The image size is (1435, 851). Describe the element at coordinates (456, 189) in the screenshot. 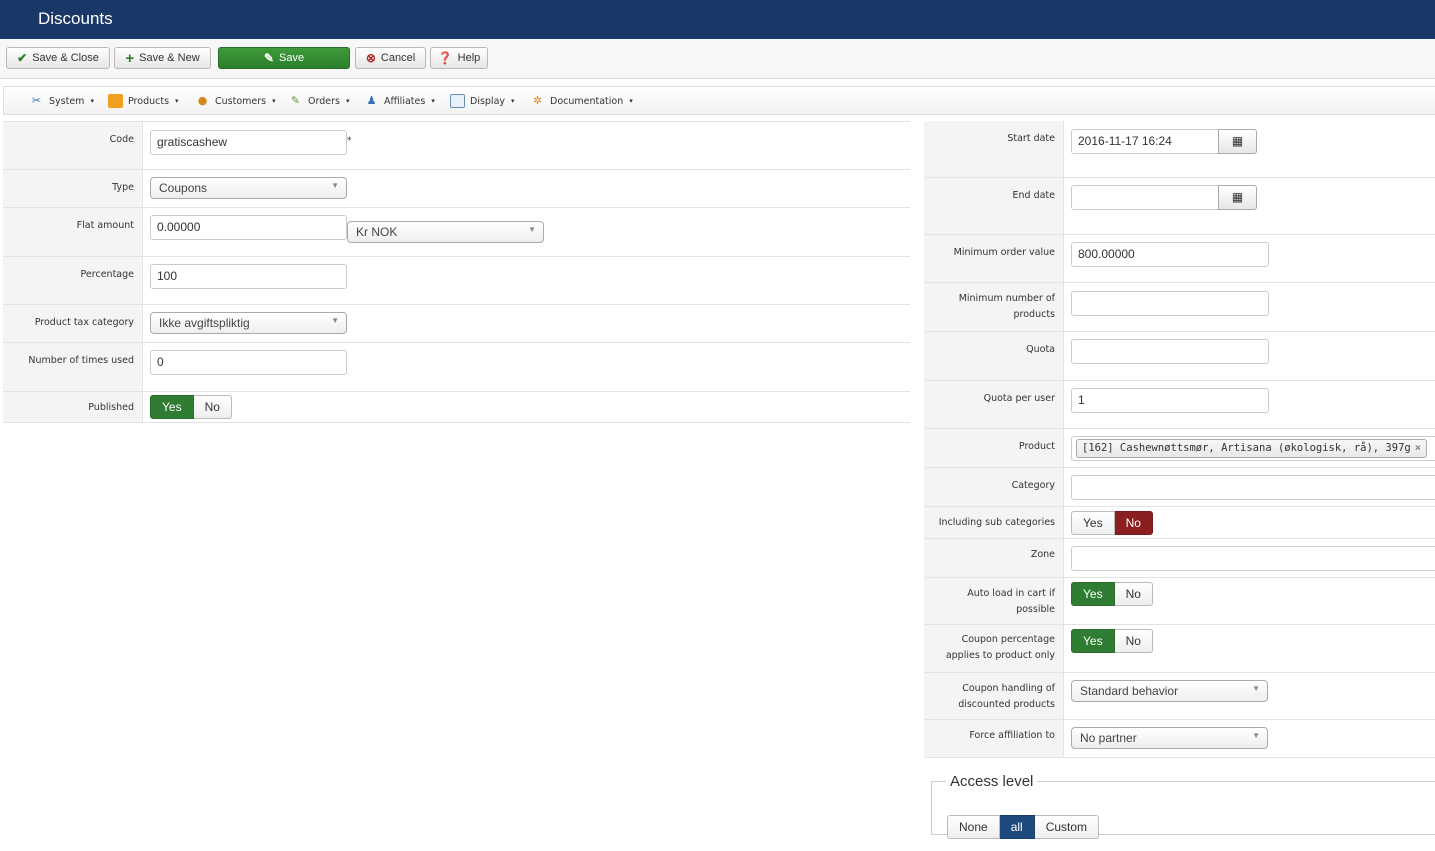

I see `type-row: Type Coupons ▼` at that location.